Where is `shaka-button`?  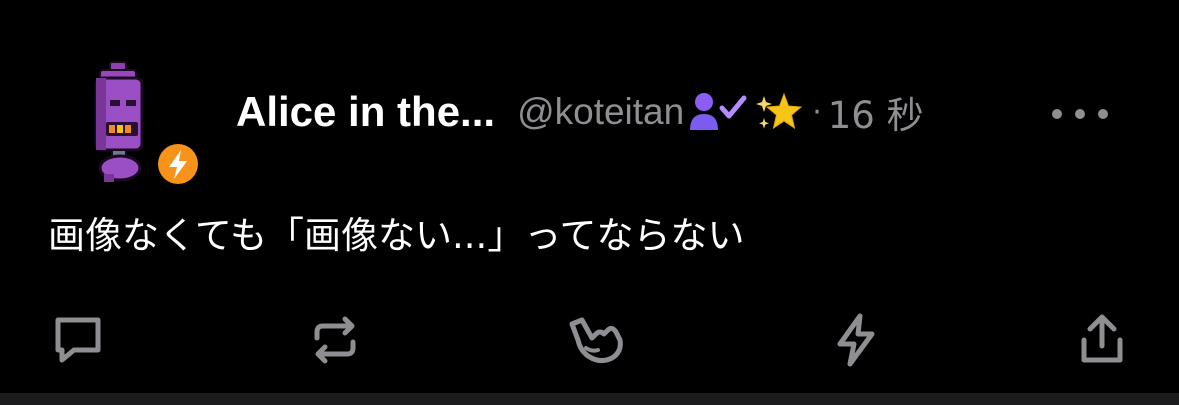 shaka-button is located at coordinates (596, 340).